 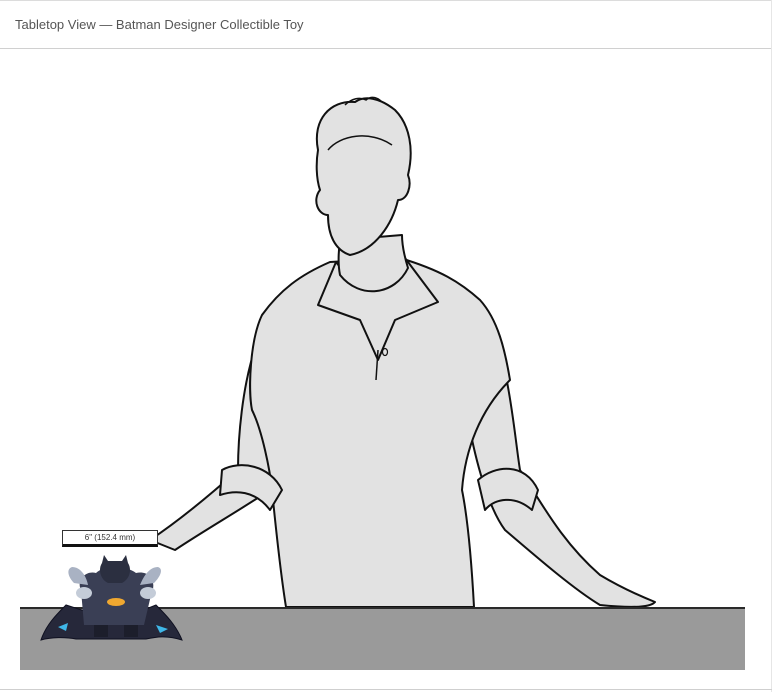 What do you see at coordinates (110, 538) in the screenshot?
I see `dimension-label: 6" (152.4 mm)` at bounding box center [110, 538].